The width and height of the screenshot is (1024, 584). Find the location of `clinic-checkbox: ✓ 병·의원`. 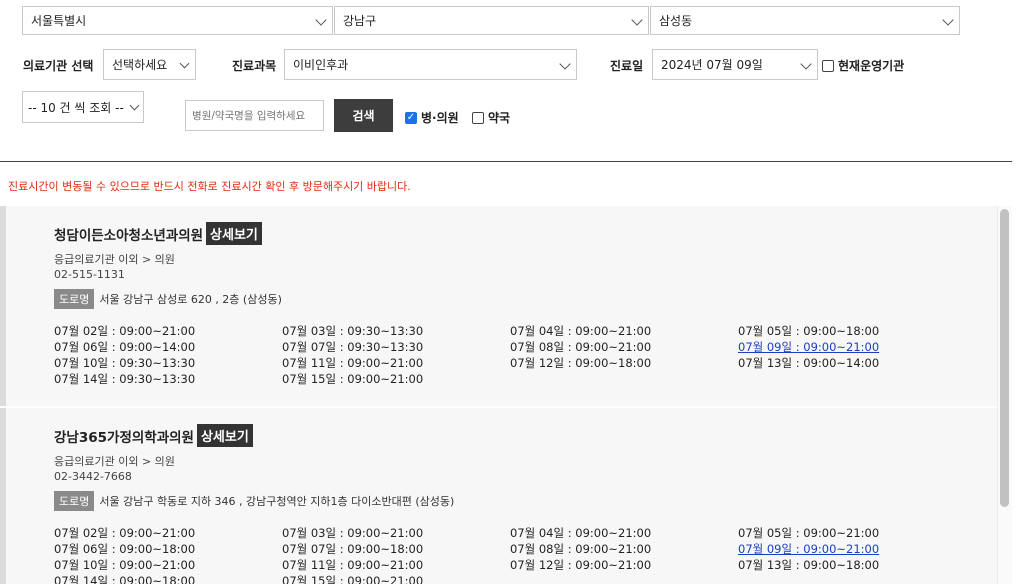

clinic-checkbox: ✓ 병·의원 is located at coordinates (432, 117).